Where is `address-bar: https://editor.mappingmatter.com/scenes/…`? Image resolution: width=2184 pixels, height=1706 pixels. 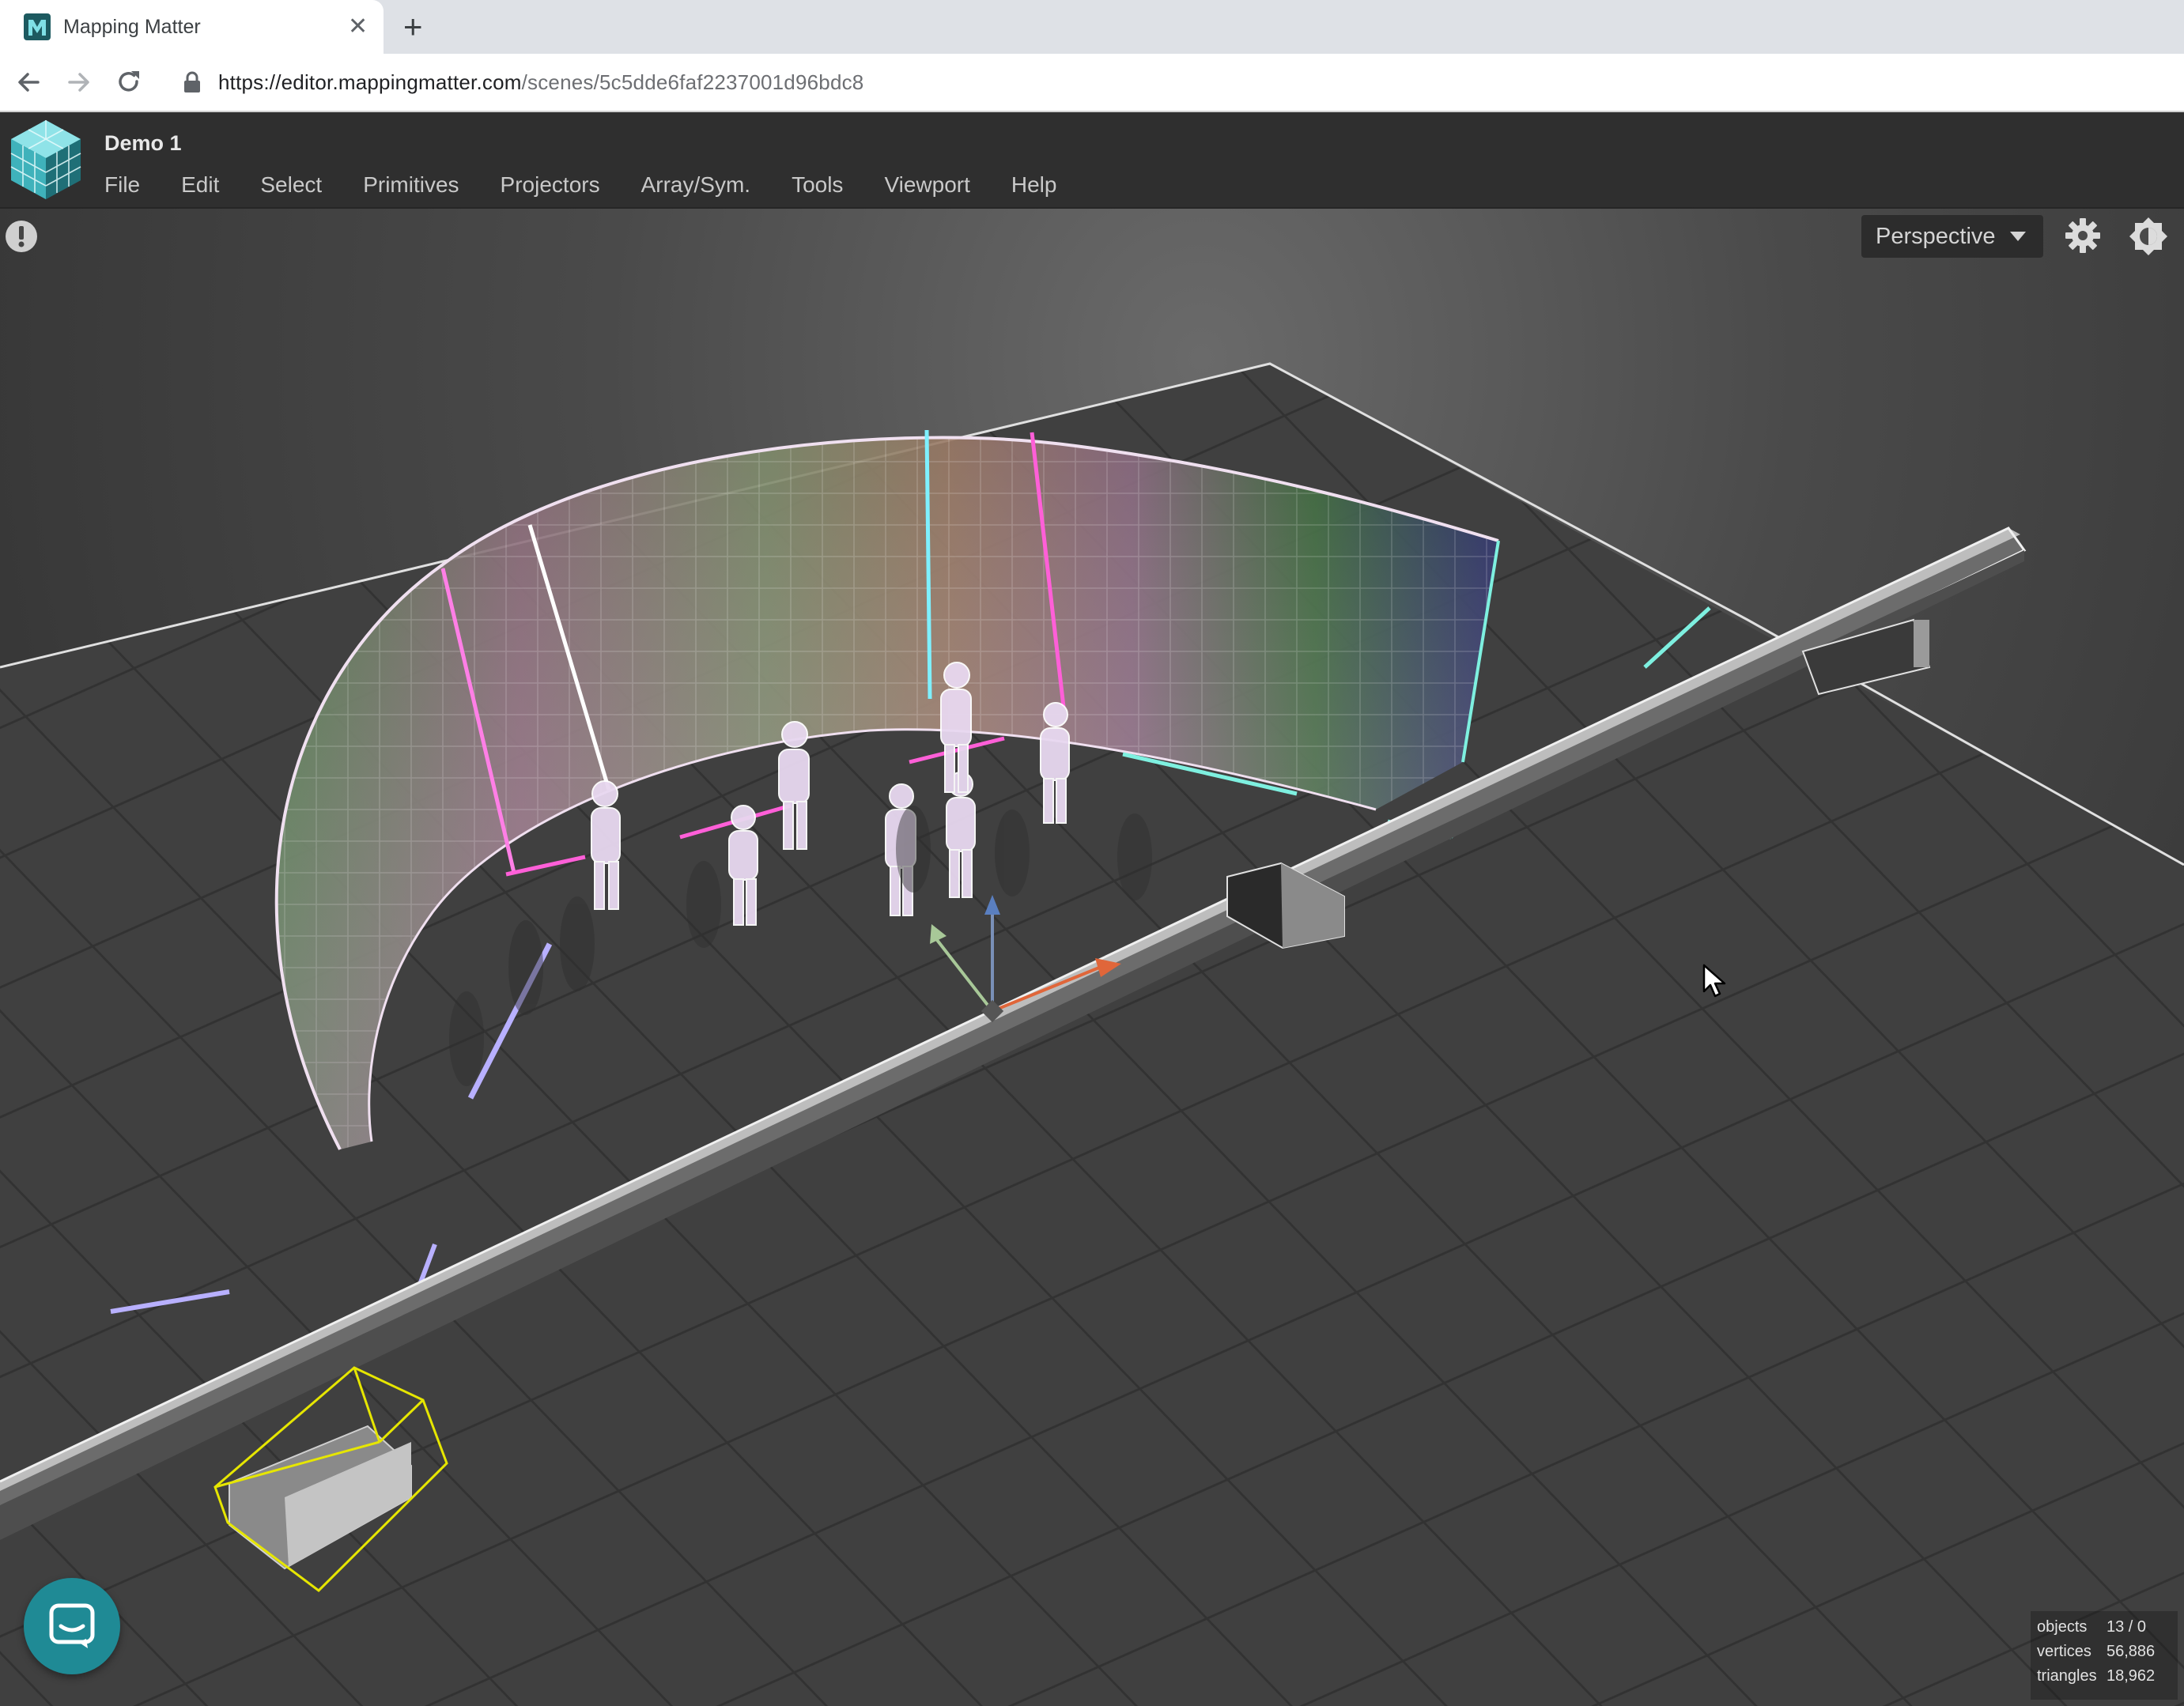 address-bar: https://editor.mappingmatter.com/scenes/… is located at coordinates (540, 82).